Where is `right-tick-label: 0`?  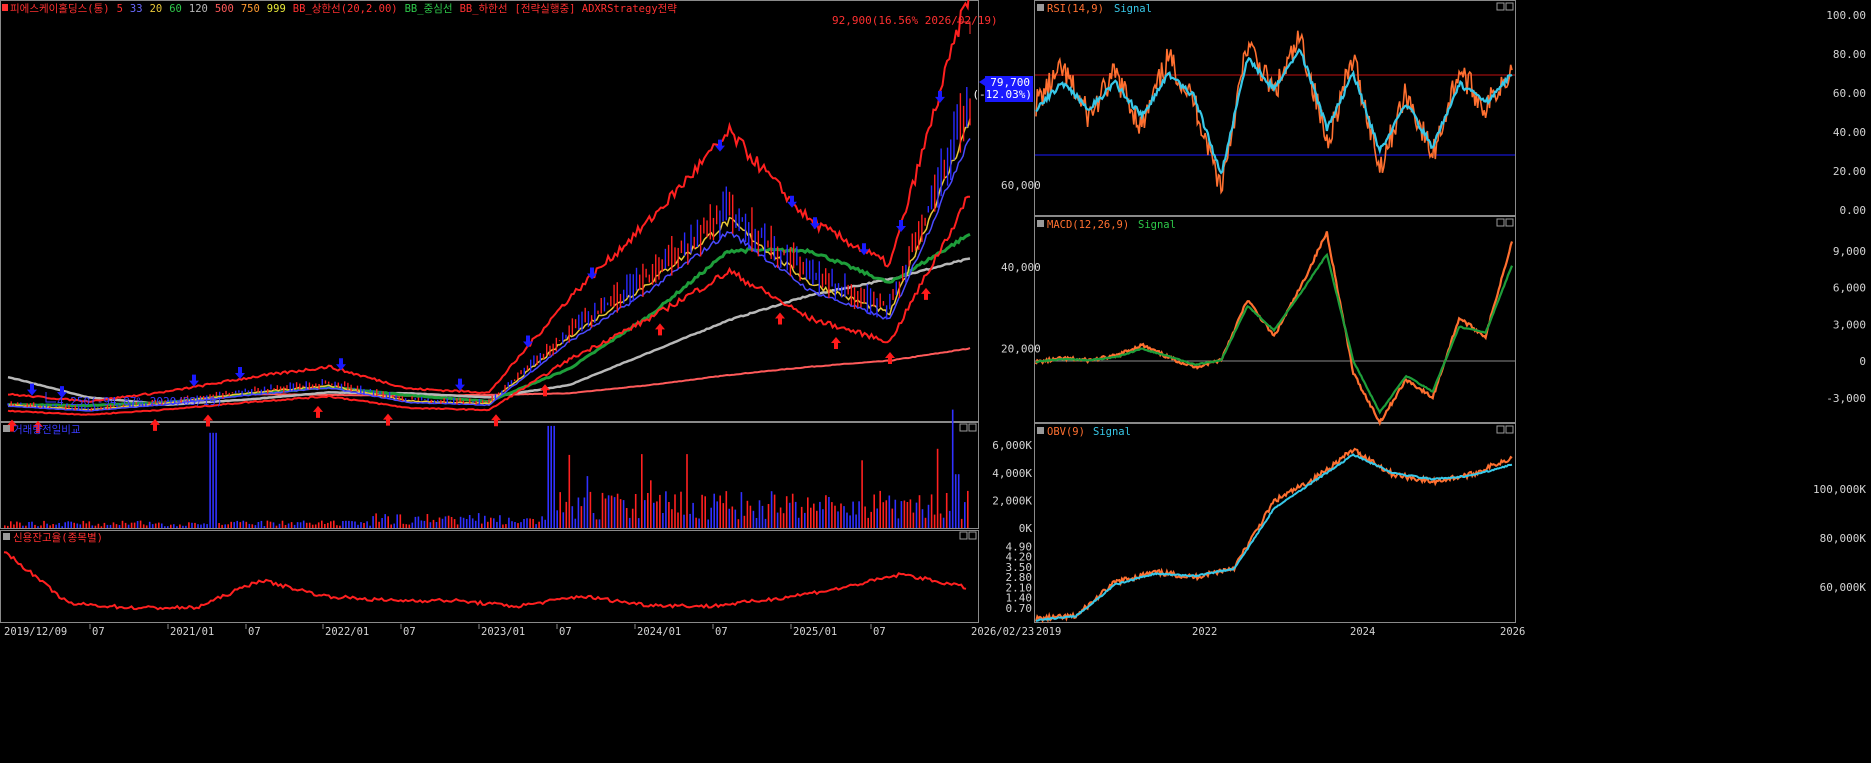
right-tick-label: 0 is located at coordinates (1862, 361).